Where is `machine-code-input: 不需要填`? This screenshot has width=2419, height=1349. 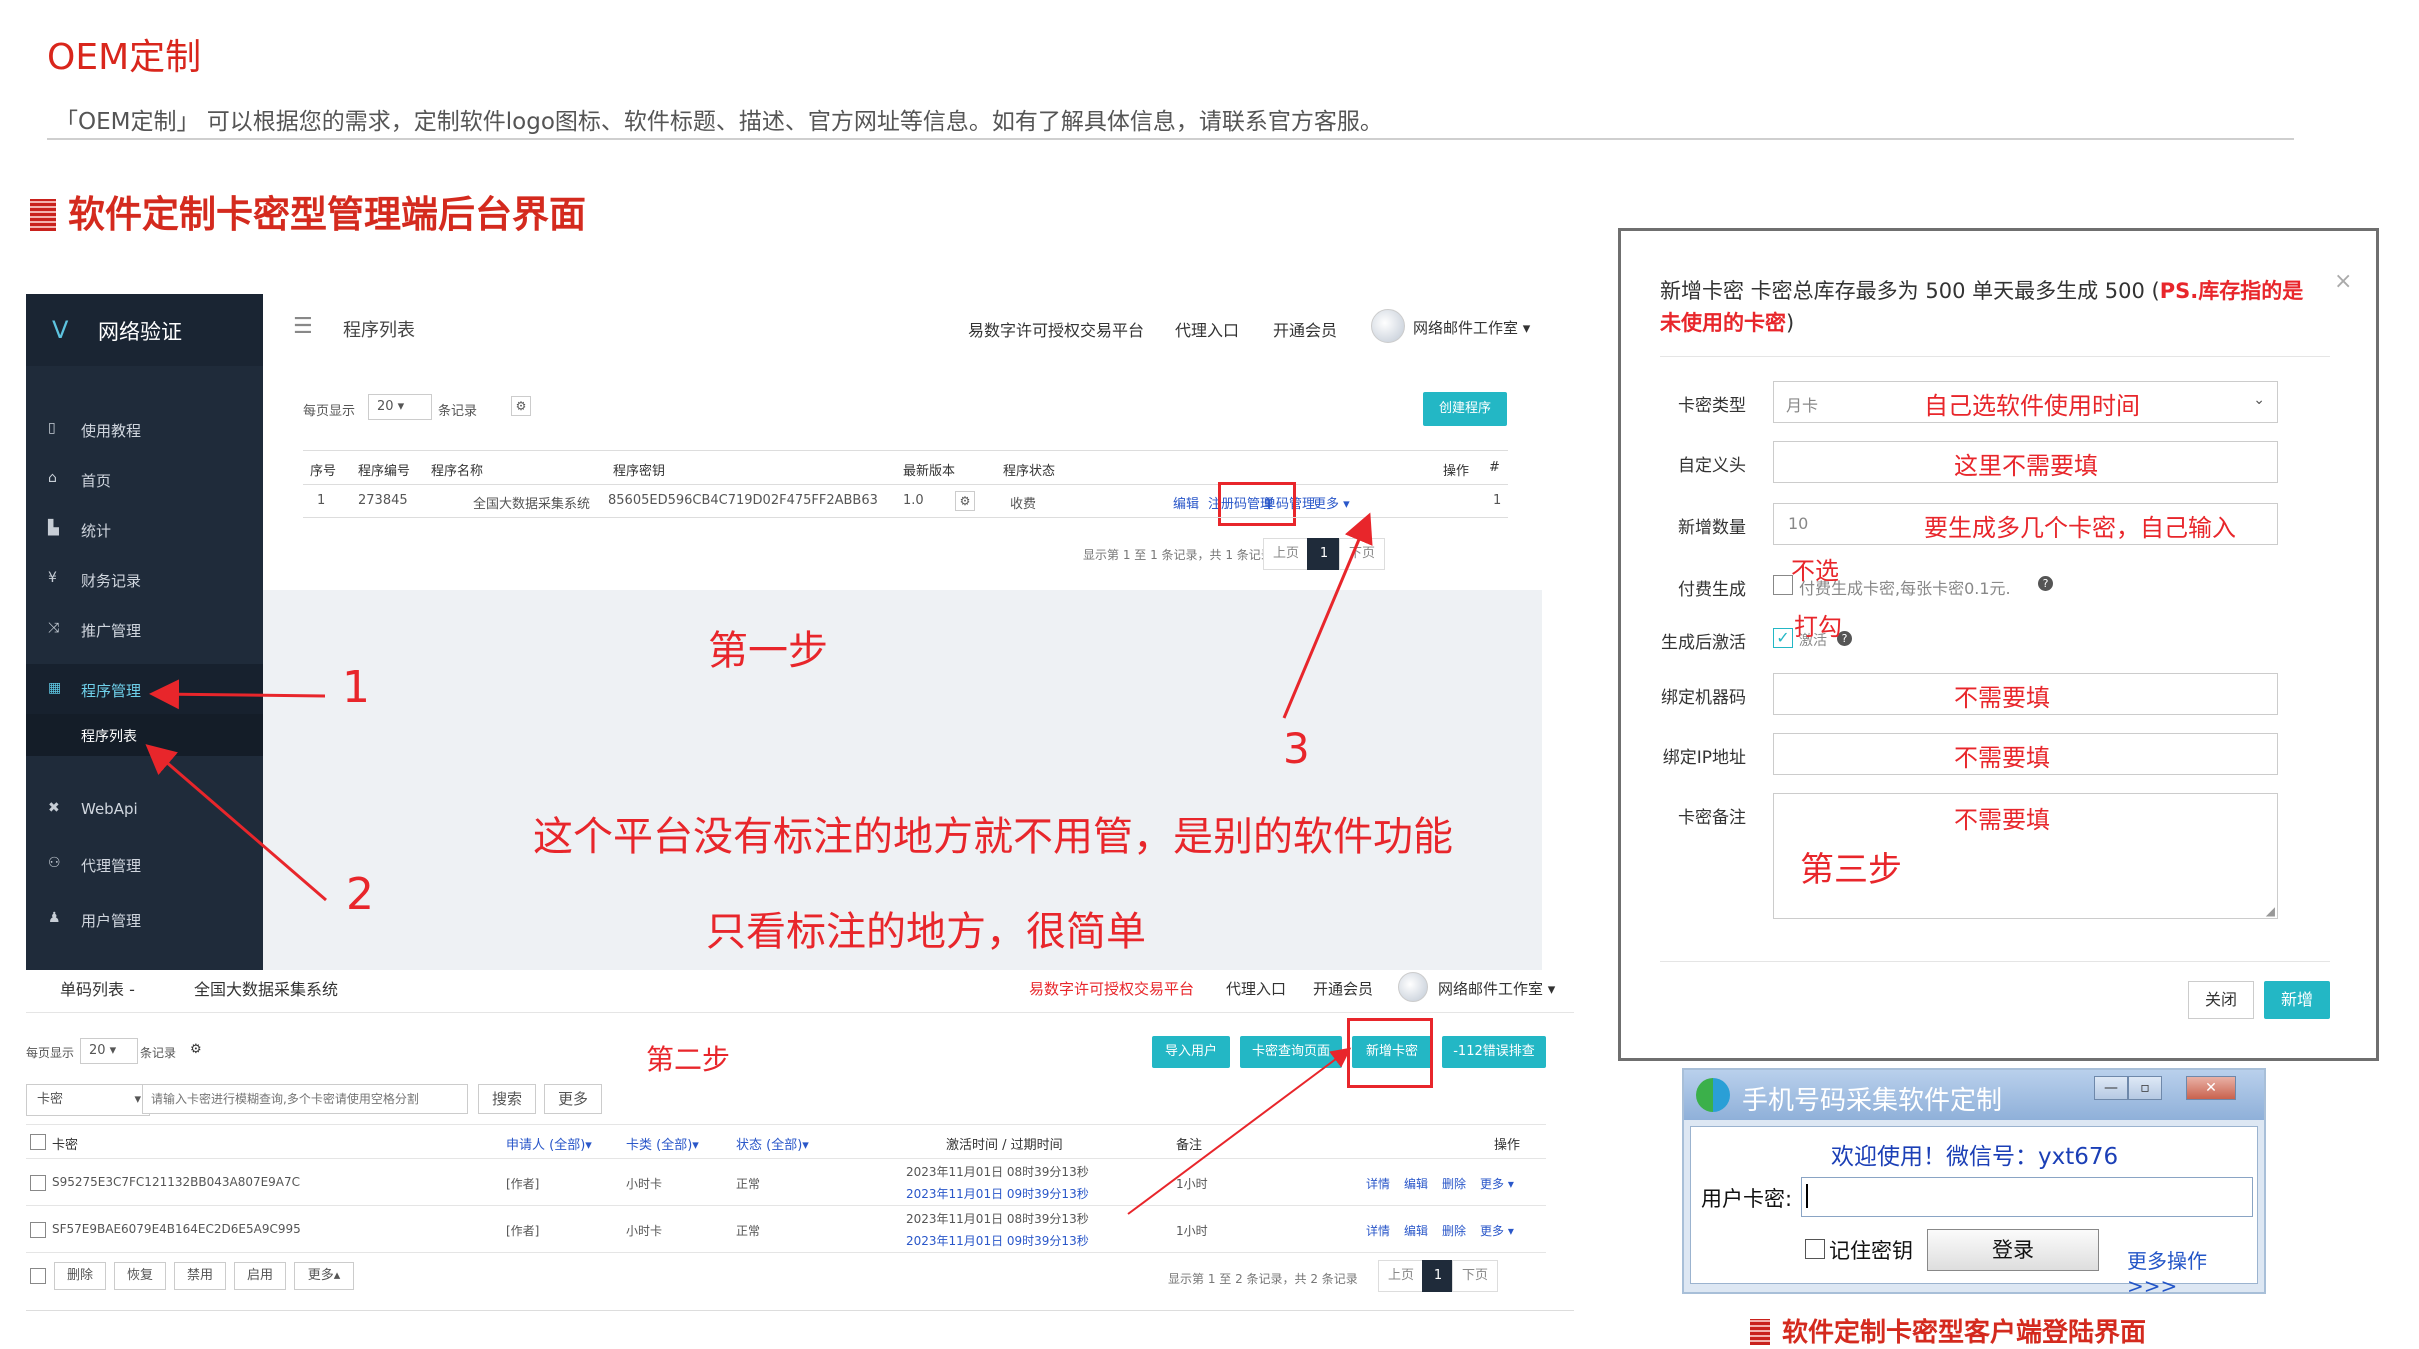
machine-code-input: 不需要填 is located at coordinates (2025, 694).